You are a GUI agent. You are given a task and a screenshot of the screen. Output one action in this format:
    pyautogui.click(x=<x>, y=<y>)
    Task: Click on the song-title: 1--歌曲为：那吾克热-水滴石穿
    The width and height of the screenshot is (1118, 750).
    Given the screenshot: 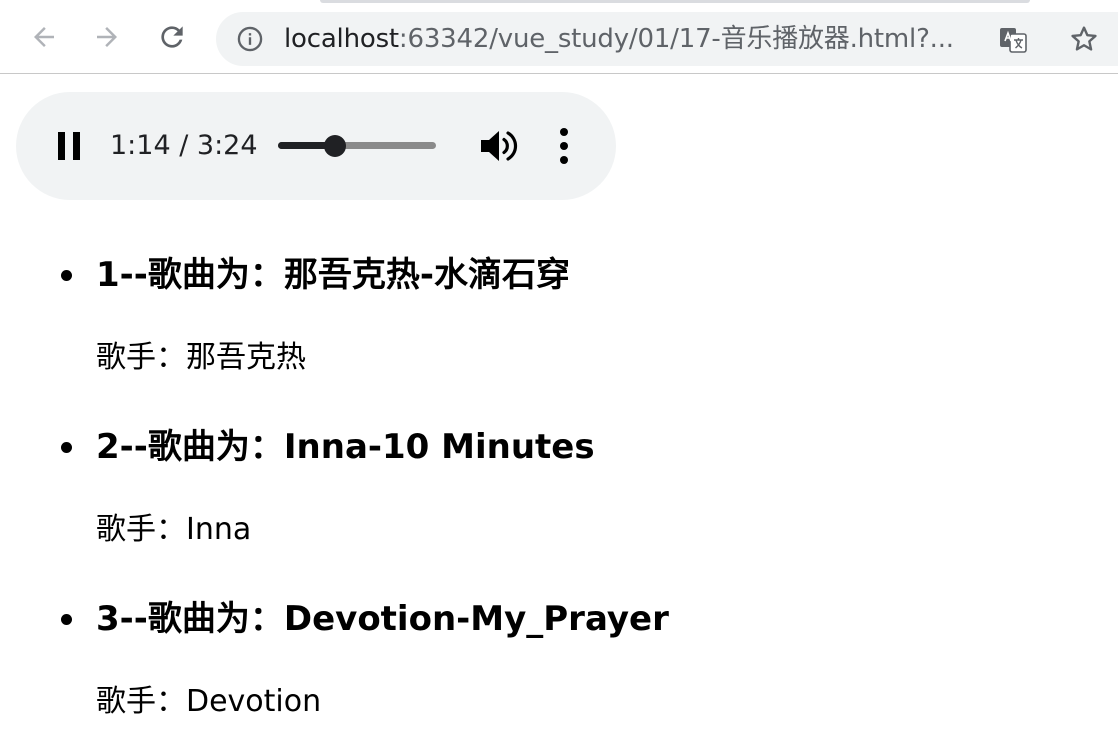 What is the action you would take?
    pyautogui.click(x=333, y=275)
    